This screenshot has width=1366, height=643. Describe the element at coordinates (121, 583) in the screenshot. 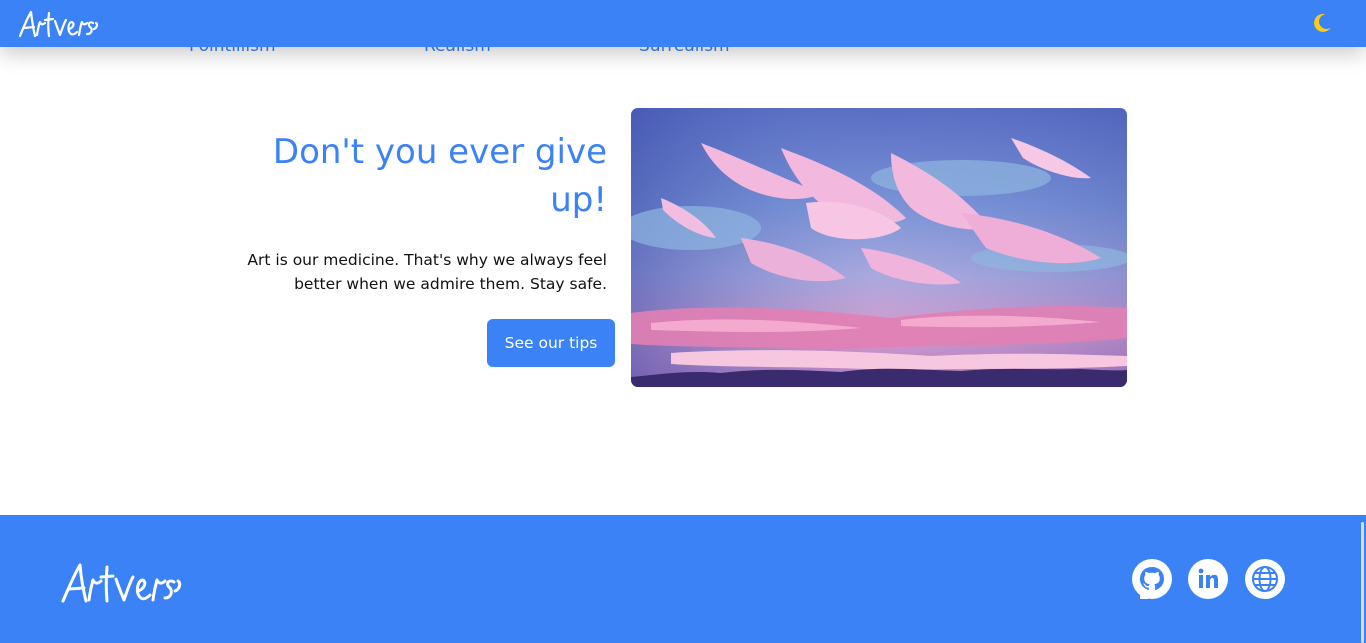

I see `footer-logo` at that location.